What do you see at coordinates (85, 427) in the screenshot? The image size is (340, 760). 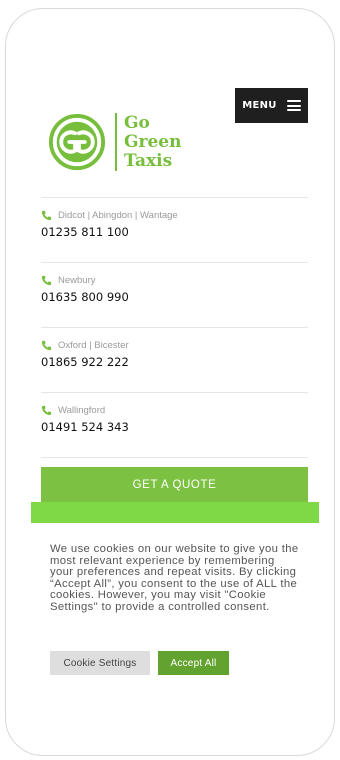 I see `contact-phone: 01491 524 343` at bounding box center [85, 427].